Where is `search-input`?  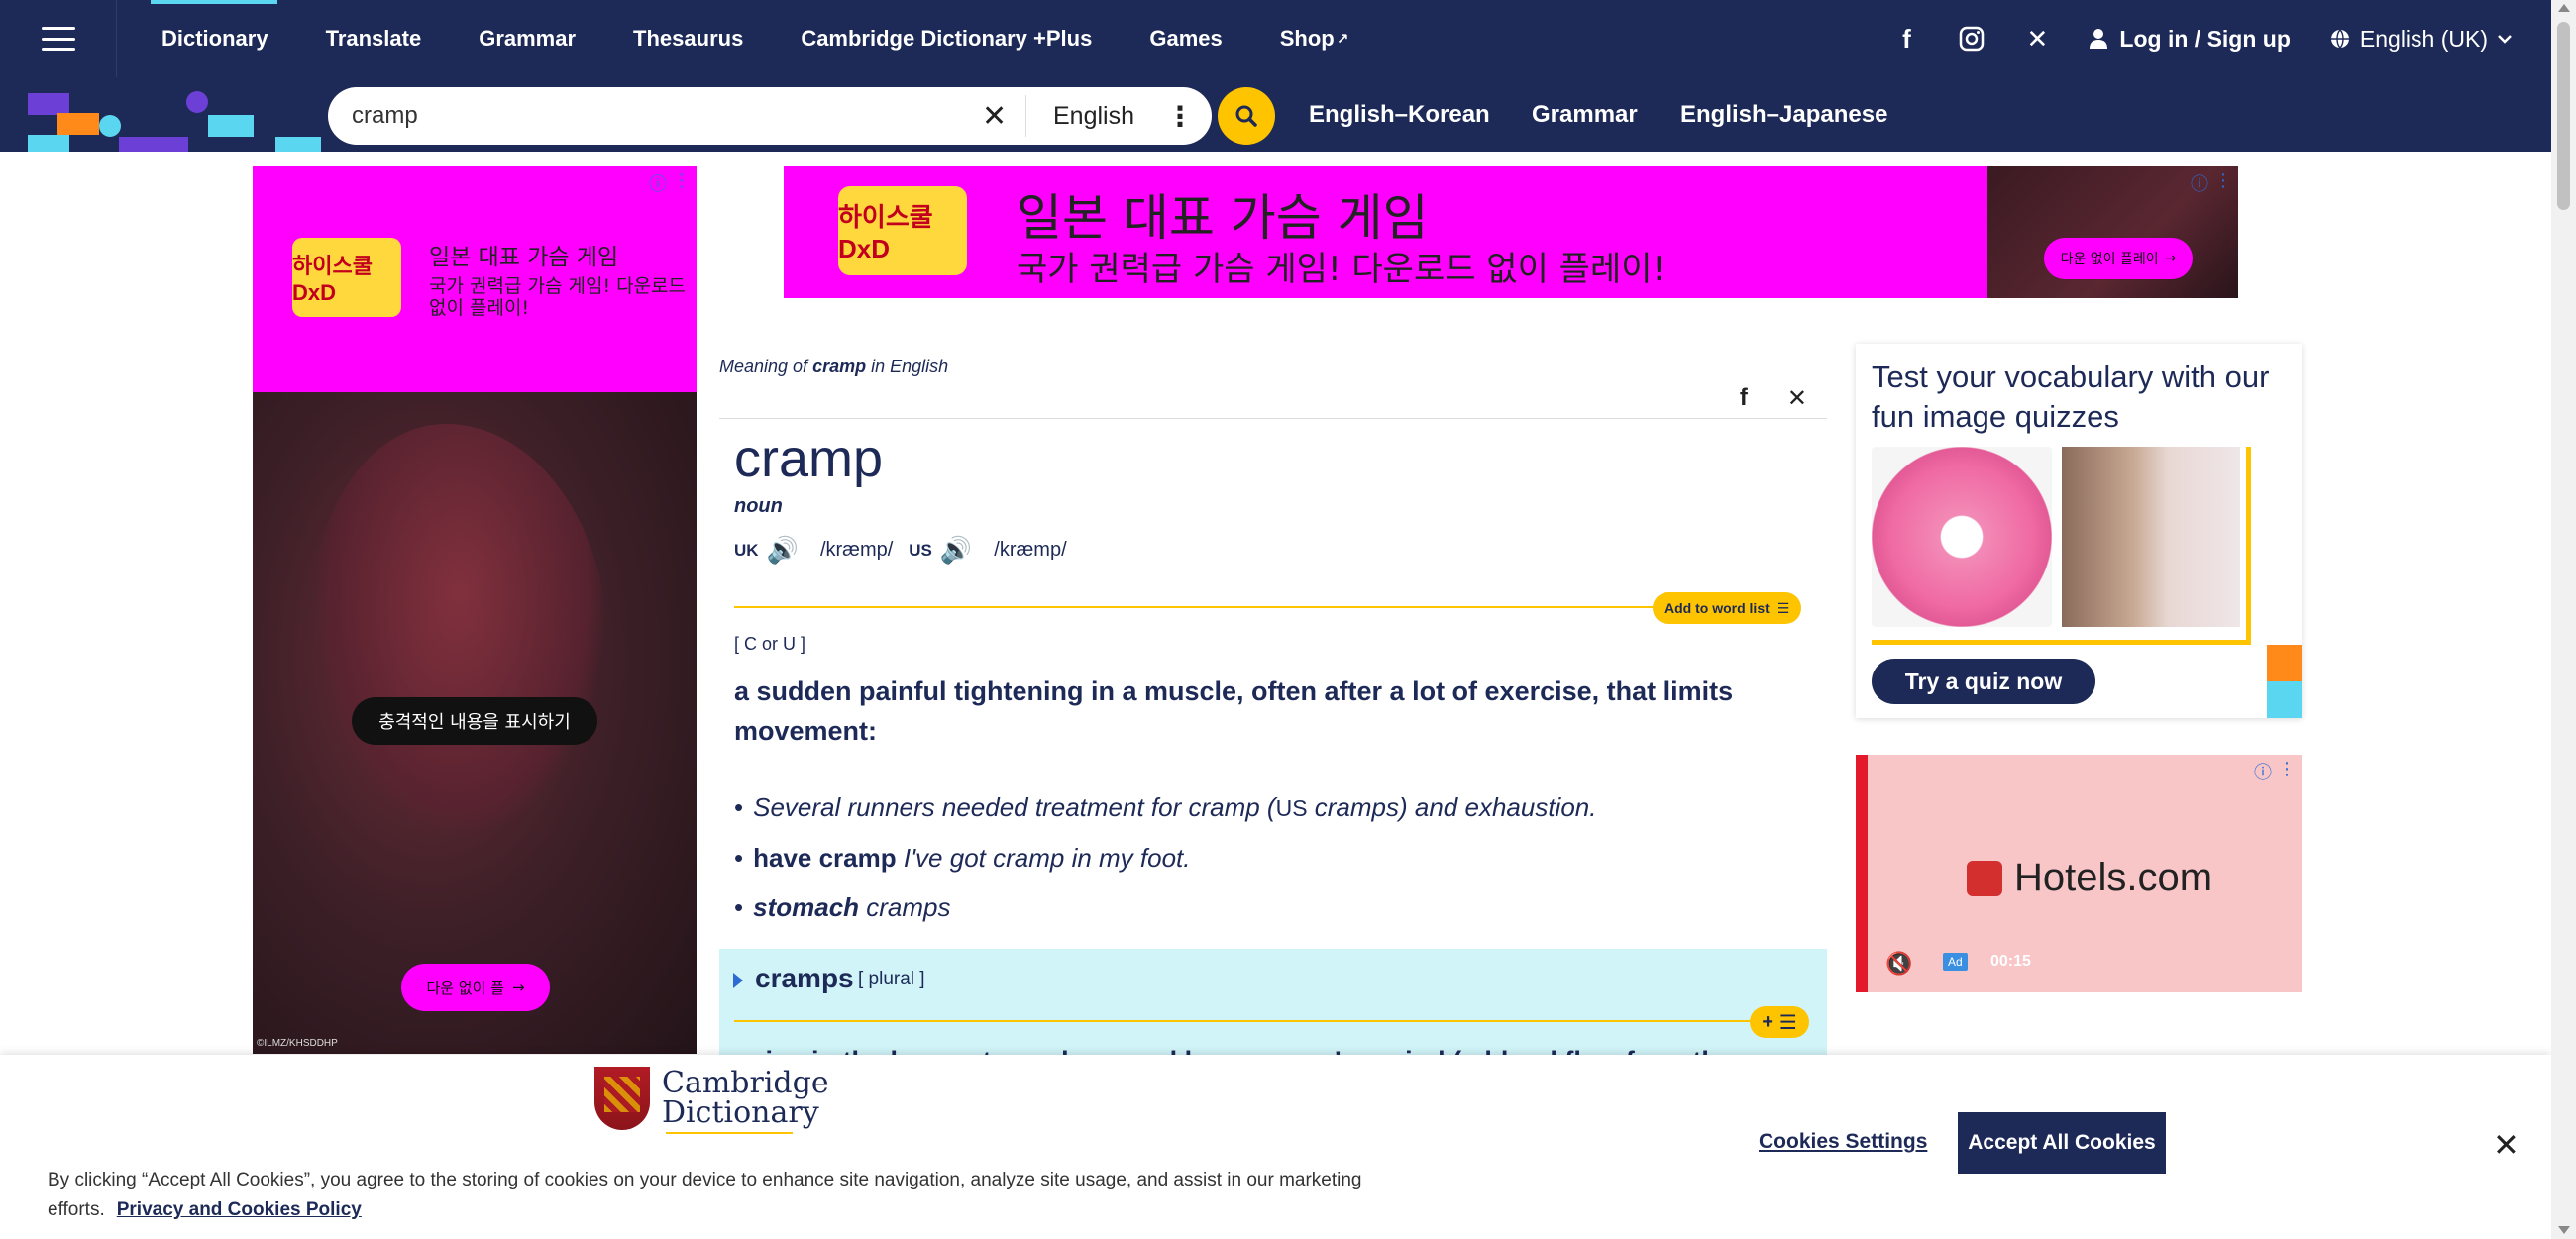
search-input is located at coordinates (659, 116).